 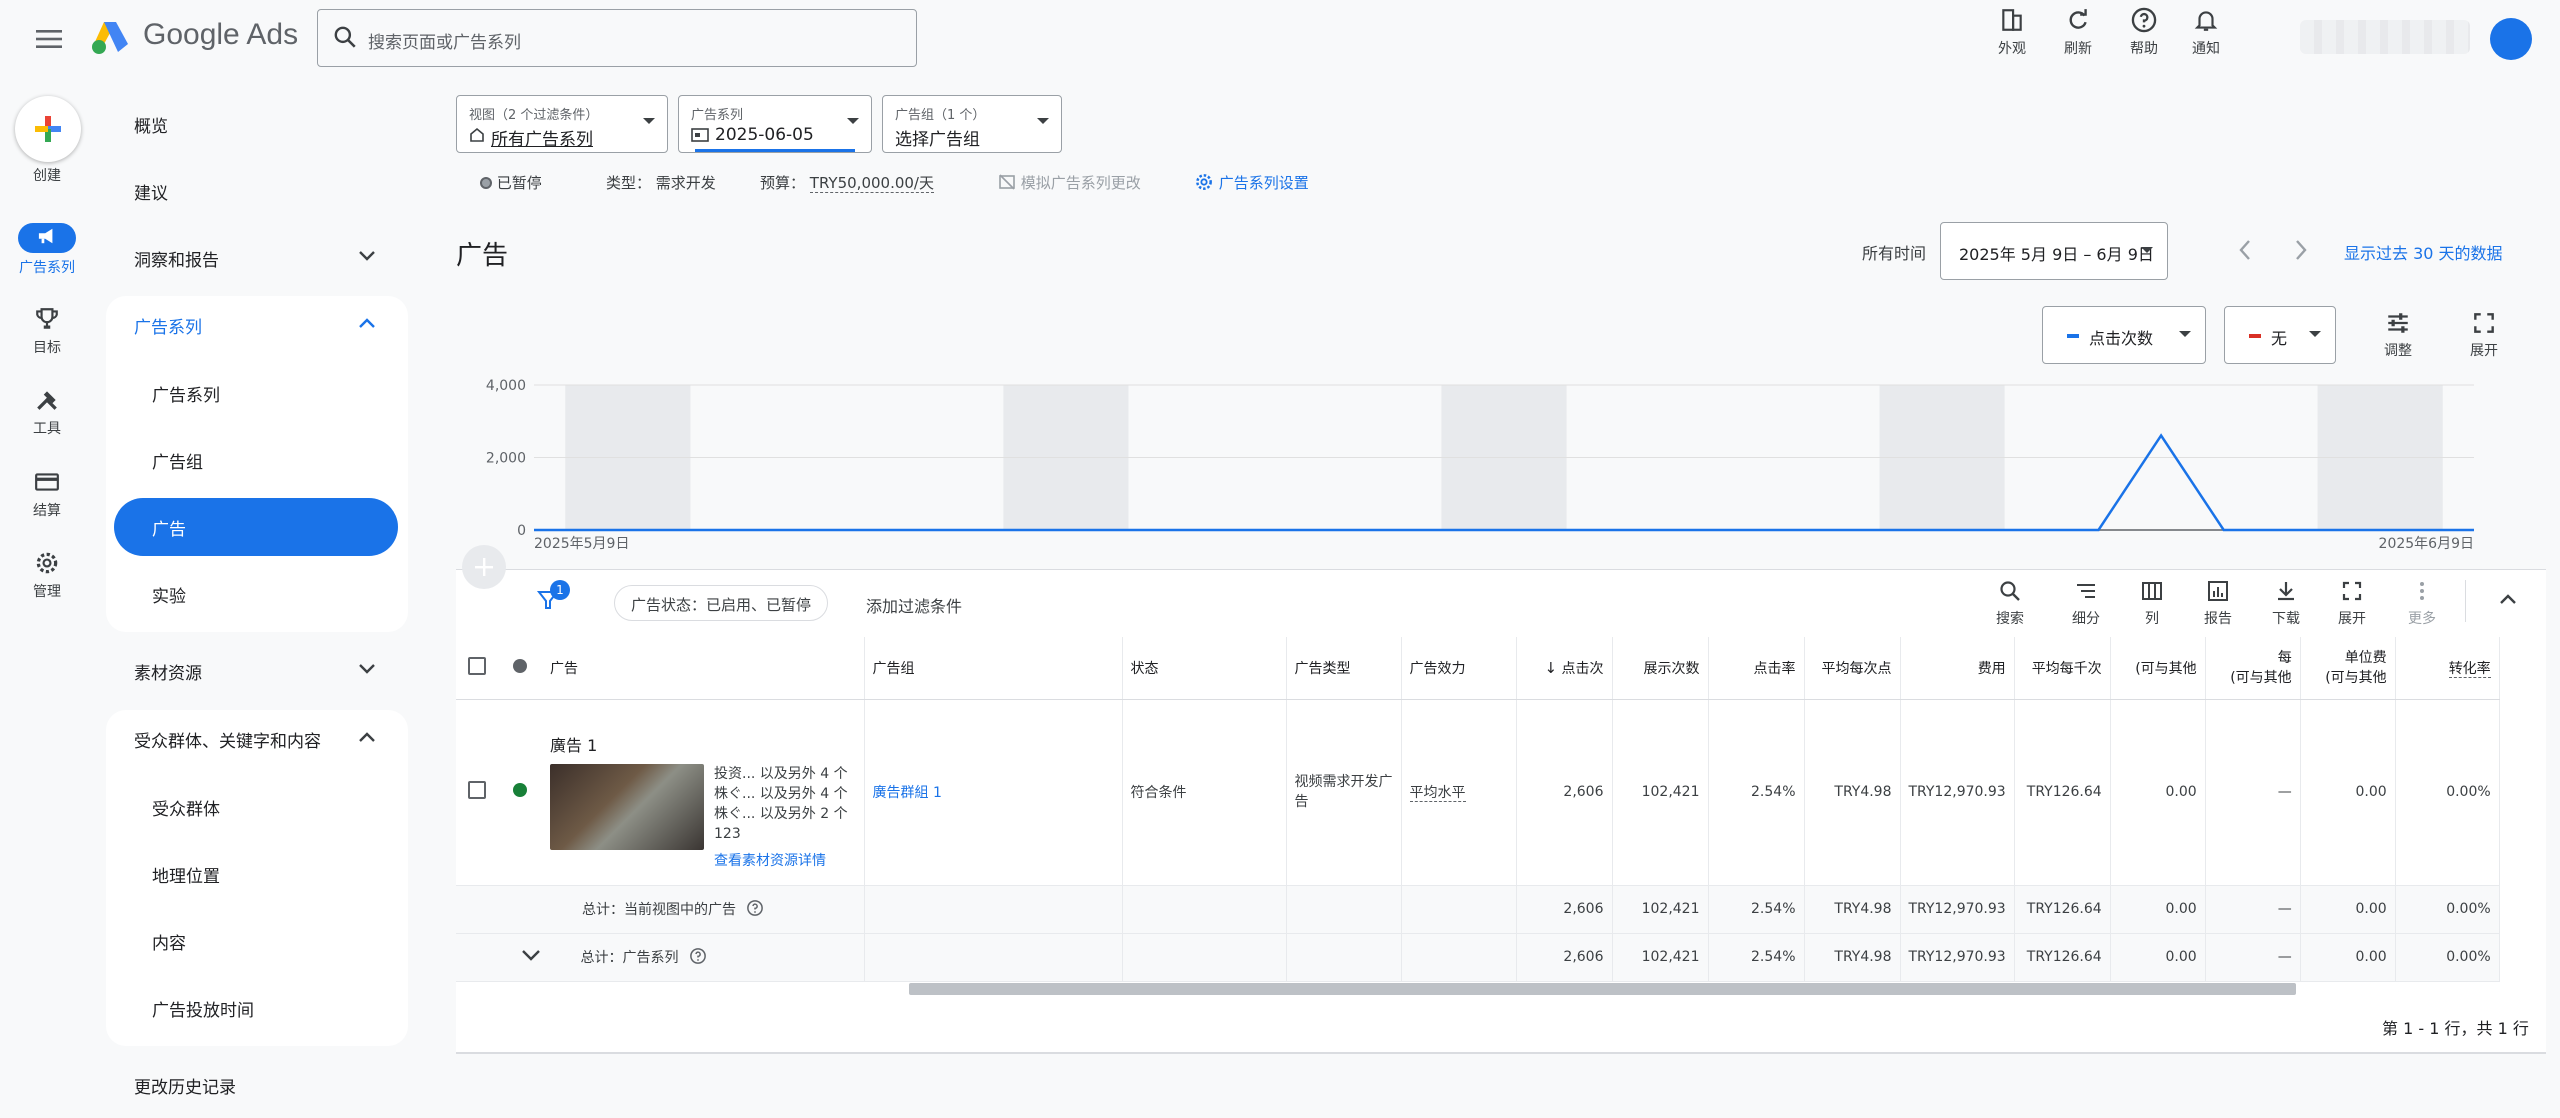 I want to click on col-adtype: 广告类型, so click(x=1344, y=668).